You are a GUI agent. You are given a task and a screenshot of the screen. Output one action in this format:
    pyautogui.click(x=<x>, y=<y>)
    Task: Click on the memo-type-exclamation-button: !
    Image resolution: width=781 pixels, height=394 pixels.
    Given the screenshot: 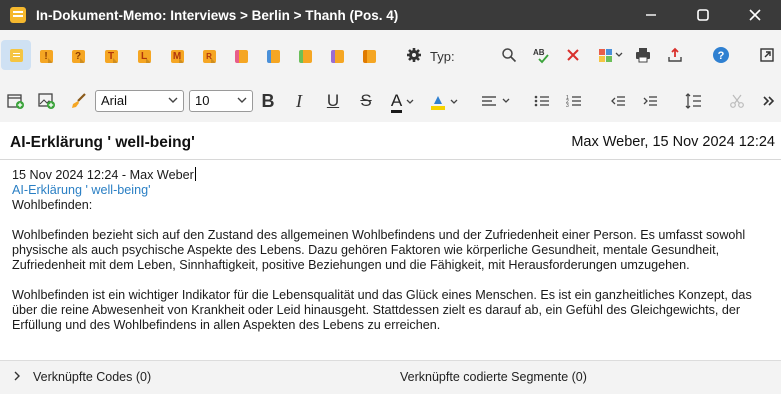 What is the action you would take?
    pyautogui.click(x=46, y=56)
    